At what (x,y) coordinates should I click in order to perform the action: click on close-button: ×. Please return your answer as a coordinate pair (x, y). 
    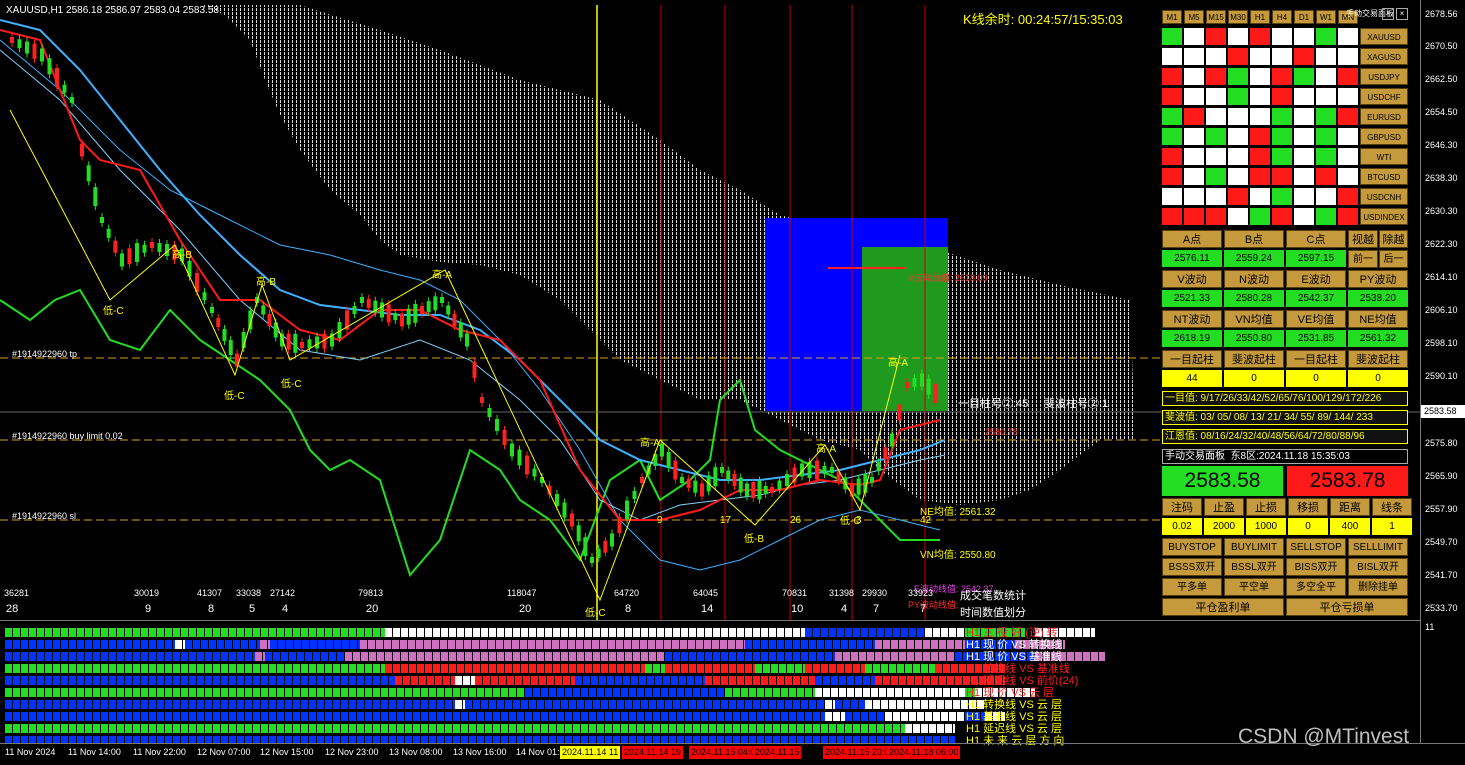
    Looking at the image, I should click on (1402, 14).